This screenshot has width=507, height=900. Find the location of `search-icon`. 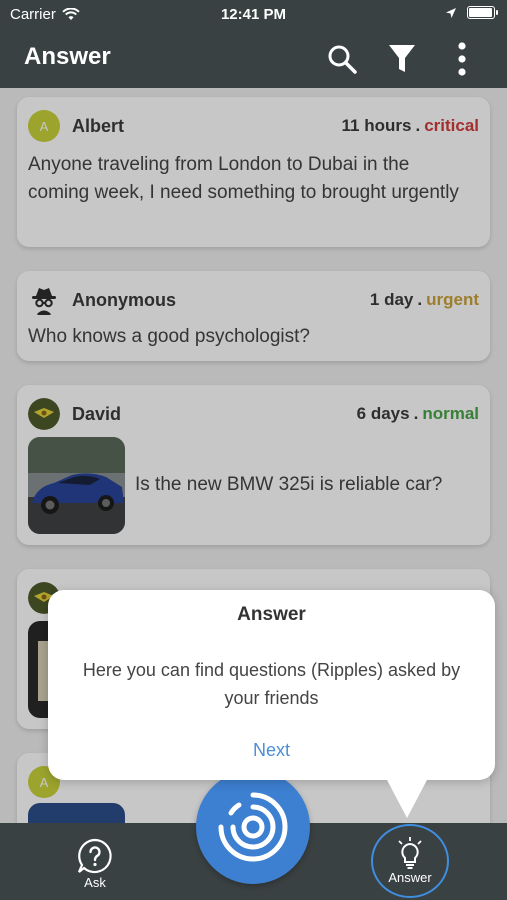

search-icon is located at coordinates (342, 59).